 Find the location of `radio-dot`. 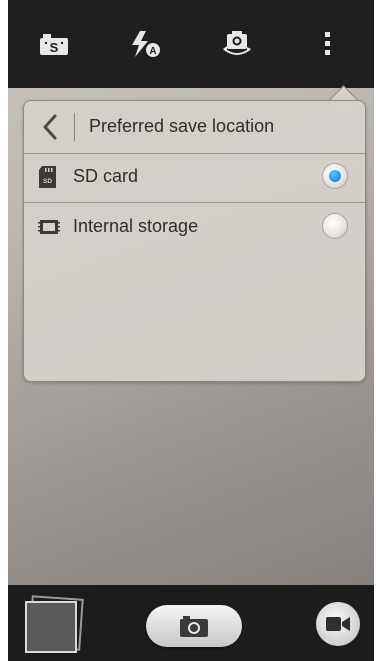

radio-dot is located at coordinates (335, 176).